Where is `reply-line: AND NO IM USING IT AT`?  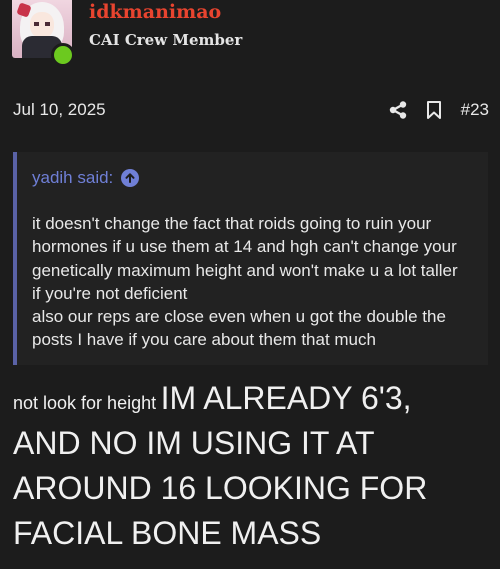 reply-line: AND NO IM USING IT AT is located at coordinates (253, 443).